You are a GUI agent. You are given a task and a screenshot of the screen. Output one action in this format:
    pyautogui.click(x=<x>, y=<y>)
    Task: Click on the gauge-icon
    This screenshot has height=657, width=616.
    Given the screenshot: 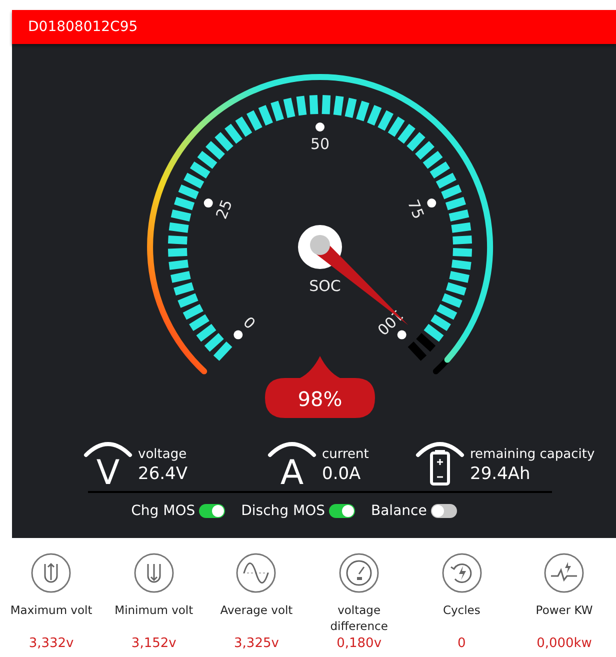 What is the action you would take?
    pyautogui.click(x=359, y=573)
    